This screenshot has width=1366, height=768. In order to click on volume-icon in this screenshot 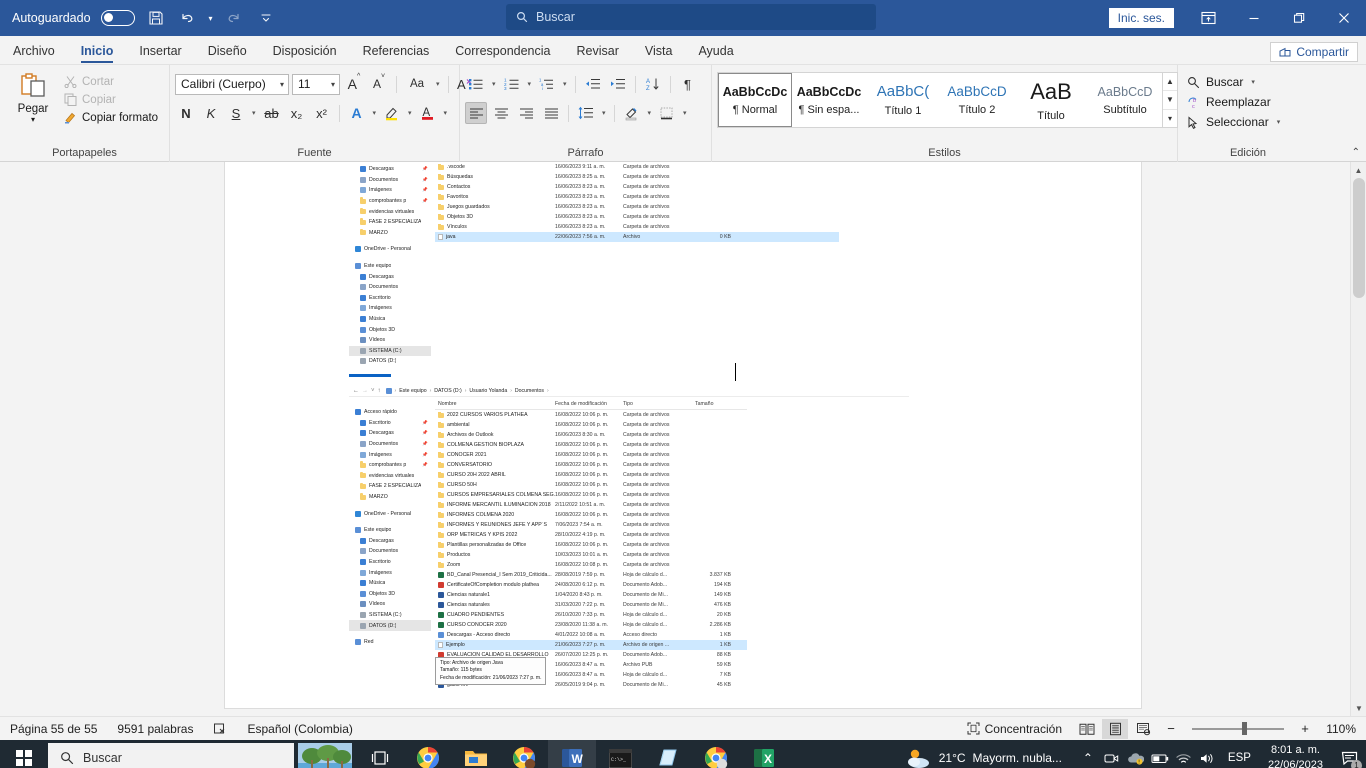, I will do `click(1208, 754)`.